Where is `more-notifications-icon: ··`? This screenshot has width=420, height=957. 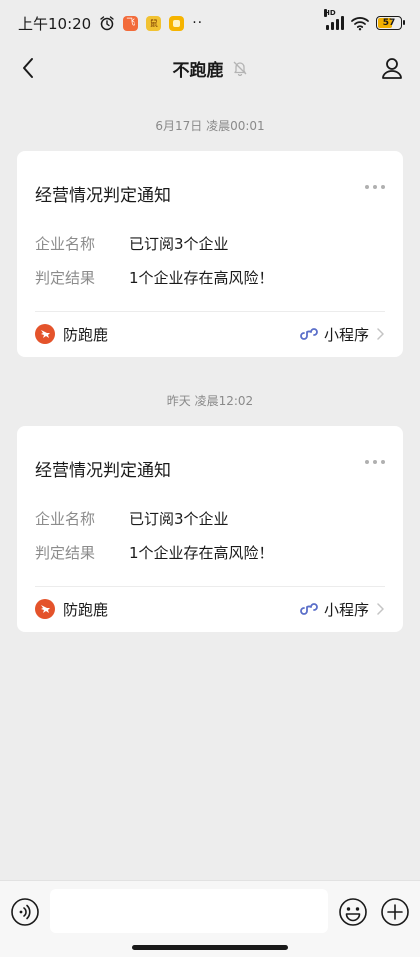
more-notifications-icon: ·· is located at coordinates (198, 23).